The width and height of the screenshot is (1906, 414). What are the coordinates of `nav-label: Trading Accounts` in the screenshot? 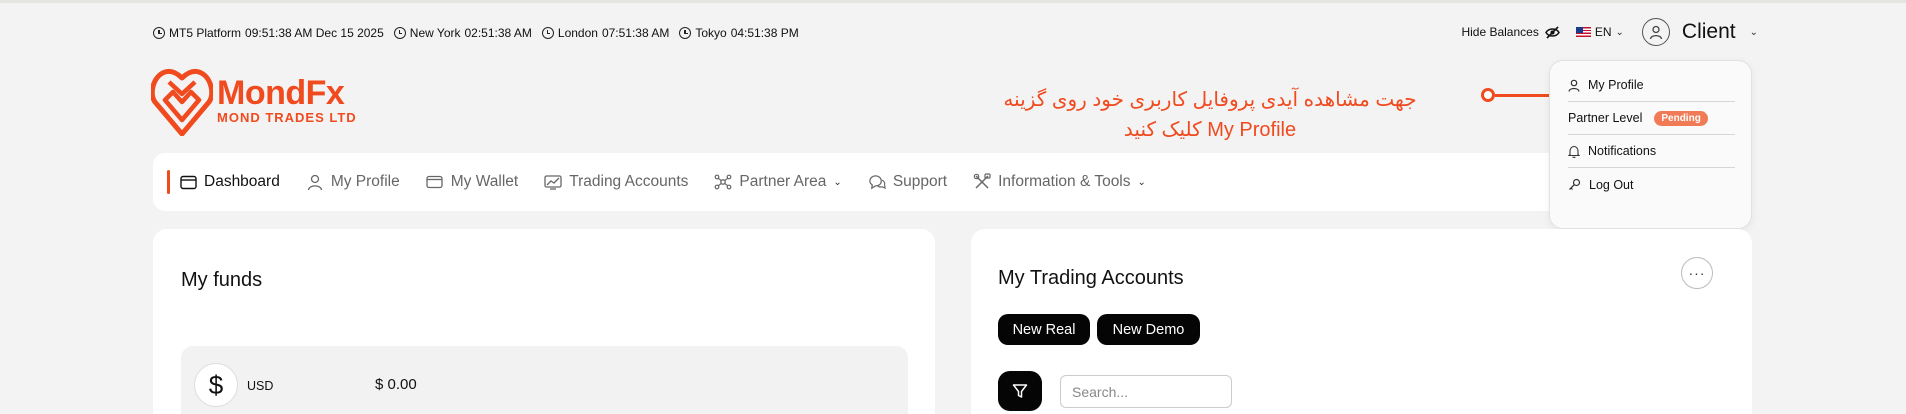 It's located at (629, 181).